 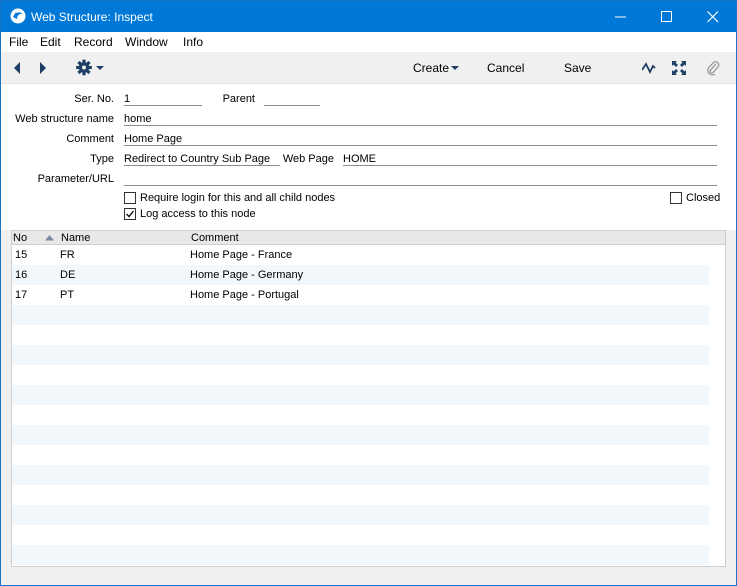 What do you see at coordinates (247, 275) in the screenshot?
I see `cell-comment: Home Page - Germany` at bounding box center [247, 275].